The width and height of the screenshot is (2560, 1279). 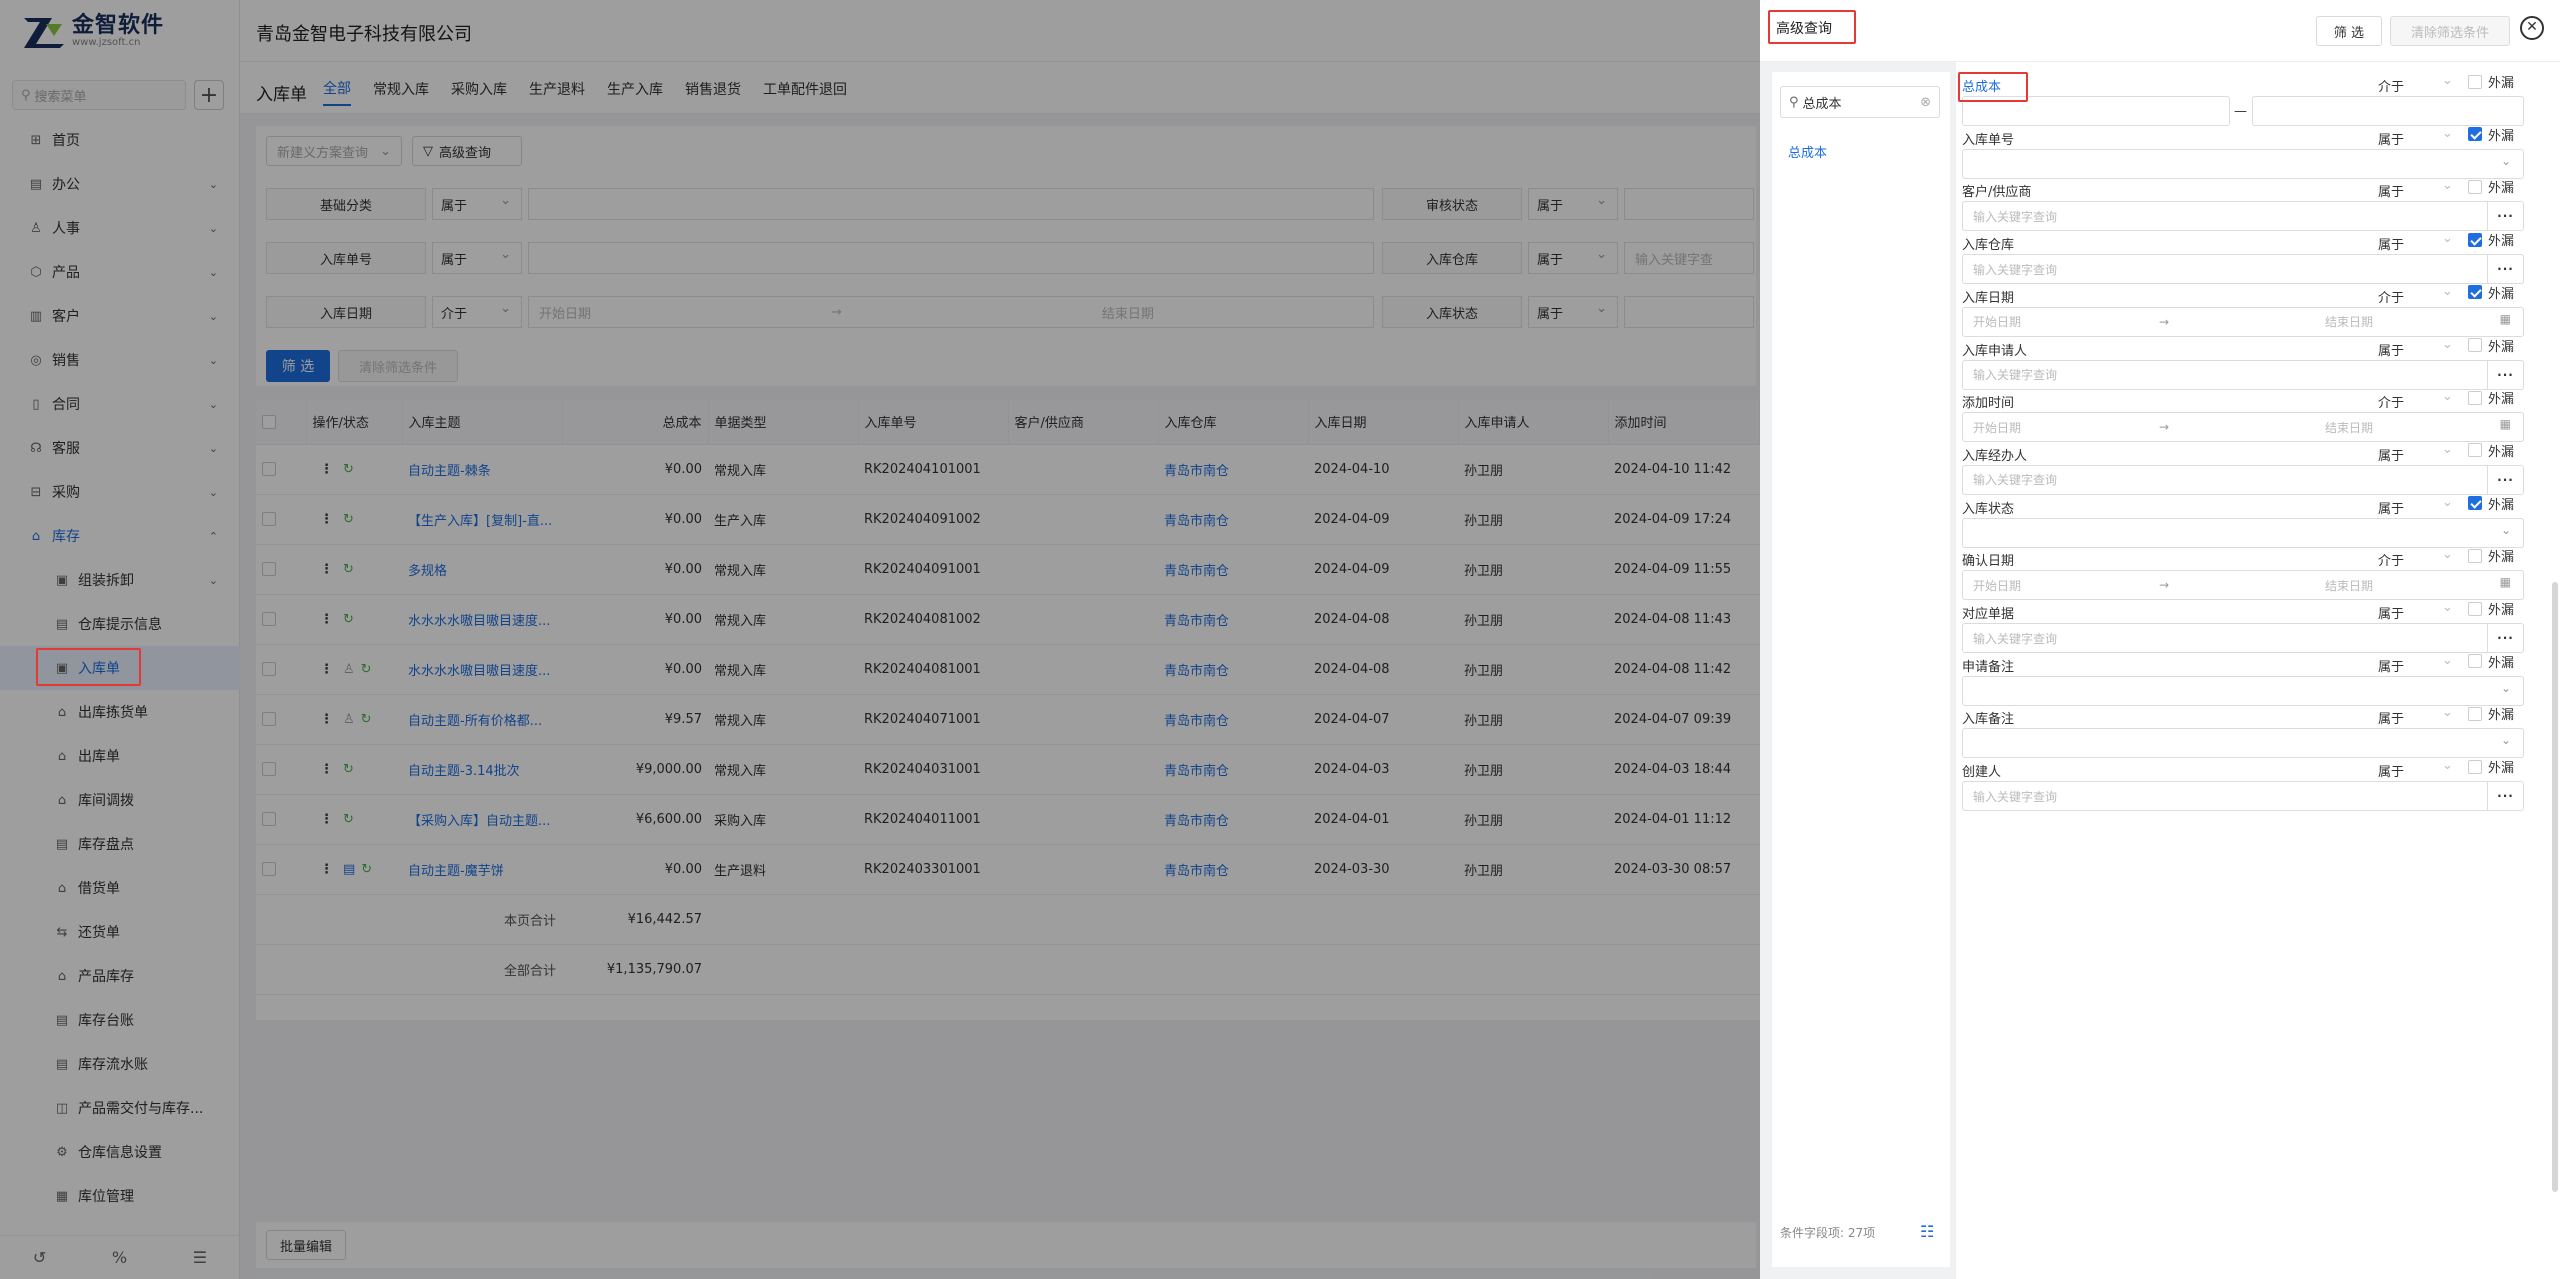 What do you see at coordinates (1988, 509) in the screenshot?
I see `field-label: 入库状态` at bounding box center [1988, 509].